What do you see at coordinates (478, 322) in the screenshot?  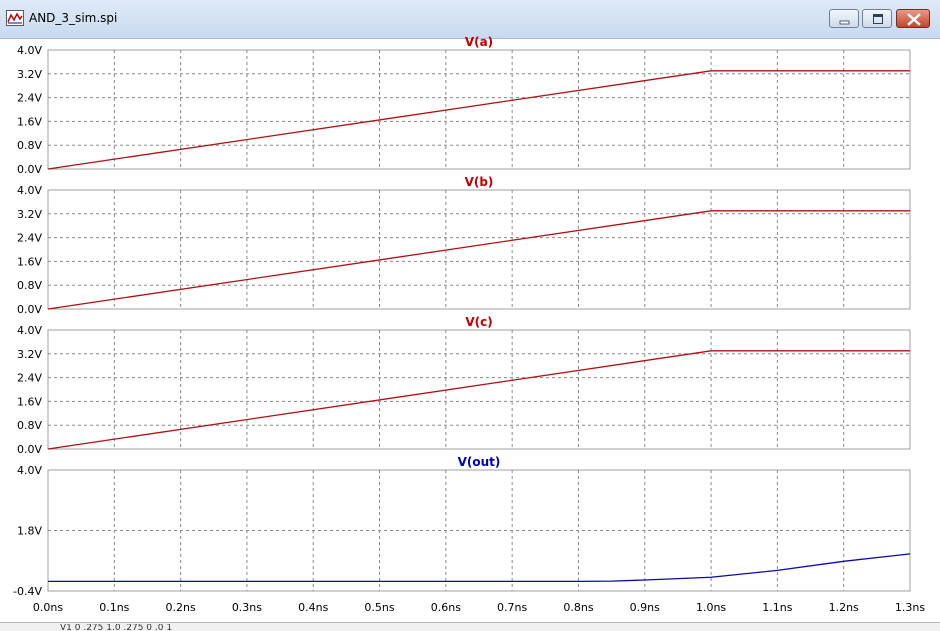 I see `trace-title: V(c)` at bounding box center [478, 322].